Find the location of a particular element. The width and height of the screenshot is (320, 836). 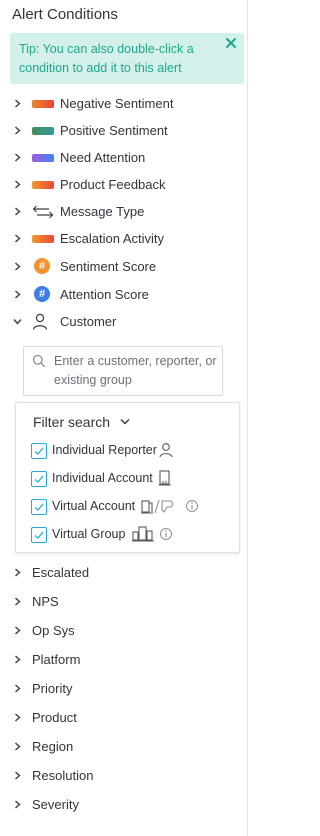

condition-label: Product is located at coordinates (54, 717).